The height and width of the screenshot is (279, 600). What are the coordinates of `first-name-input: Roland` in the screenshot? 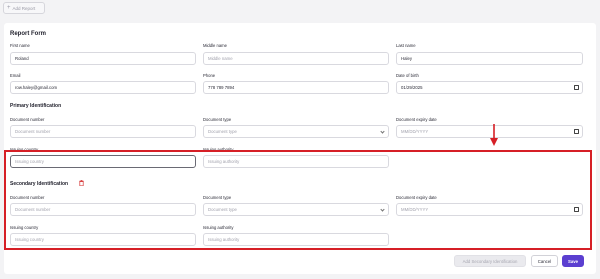 It's located at (103, 58).